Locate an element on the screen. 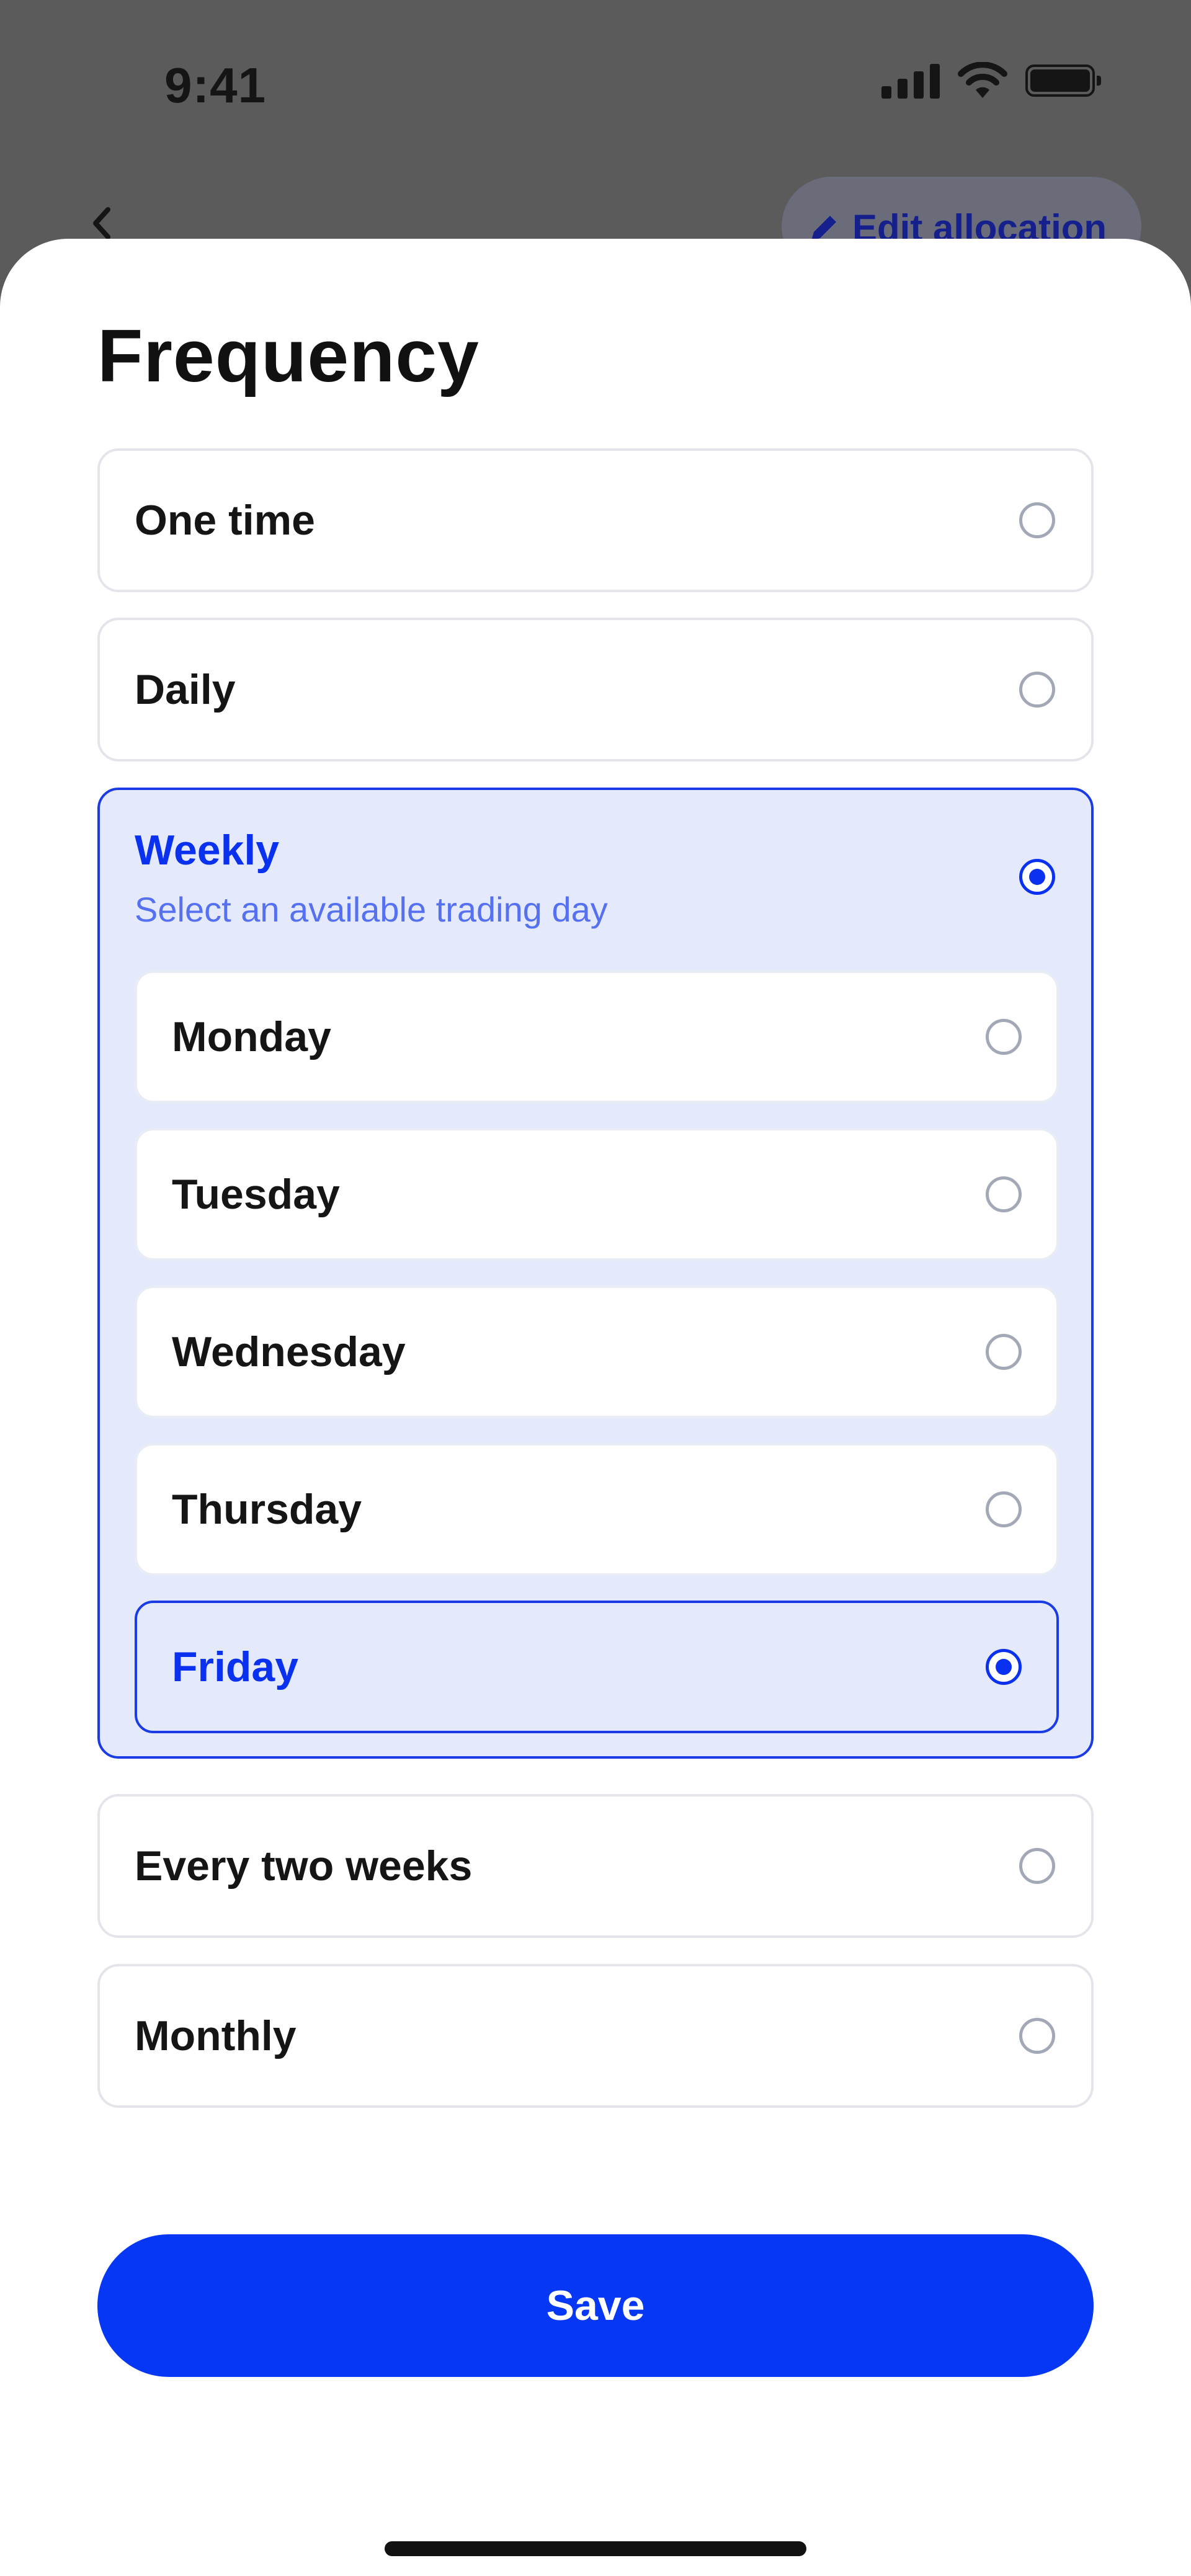 This screenshot has width=1191, height=2576. cellular-signal-icon is located at coordinates (911, 81).